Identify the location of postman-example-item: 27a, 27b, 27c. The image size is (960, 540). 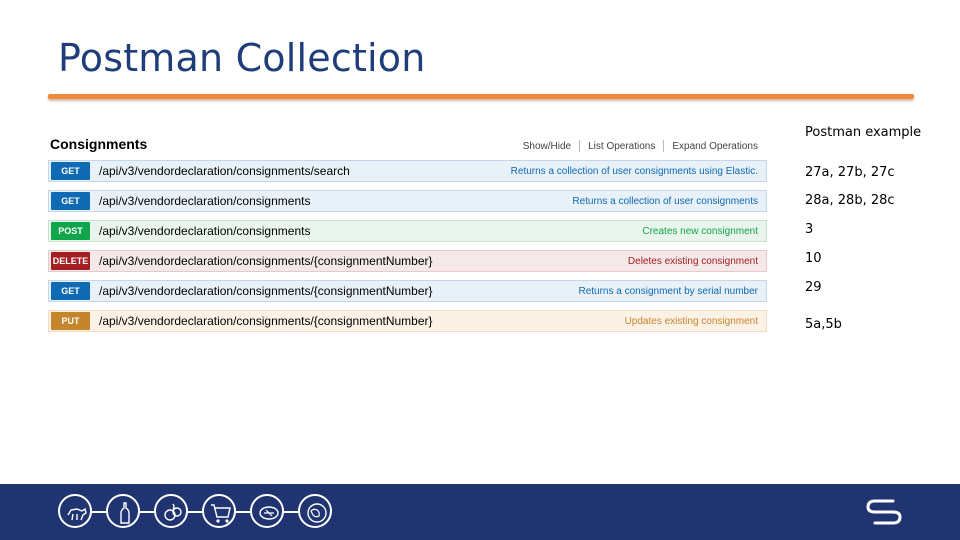
(850, 172).